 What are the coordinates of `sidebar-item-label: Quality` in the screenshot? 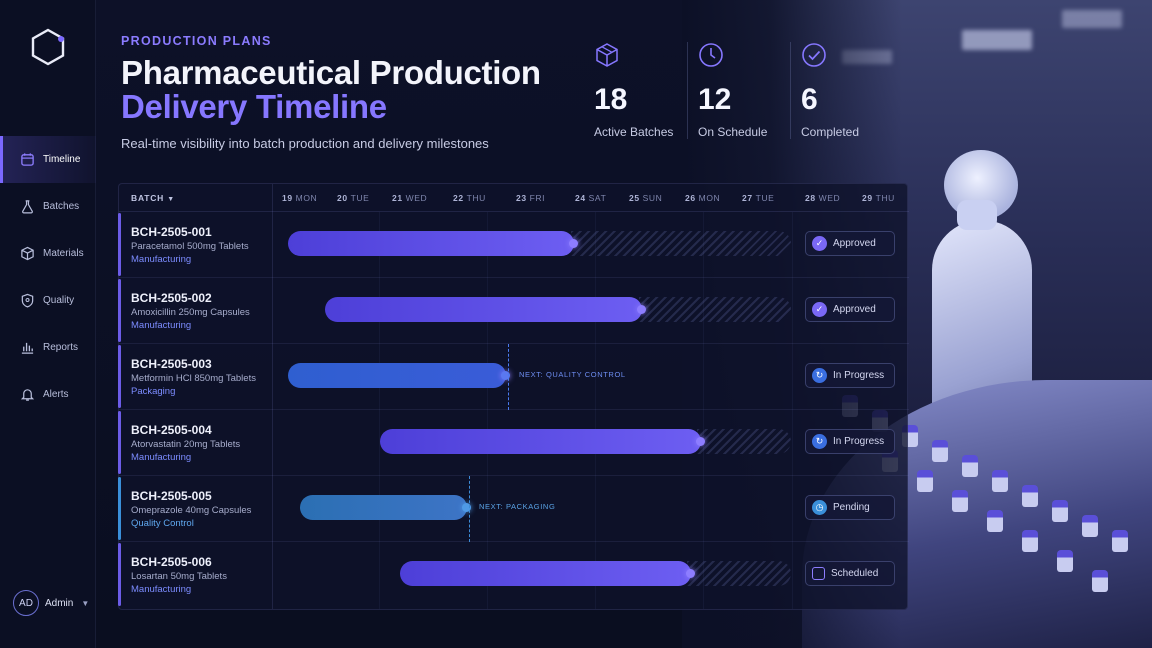 It's located at (59, 300).